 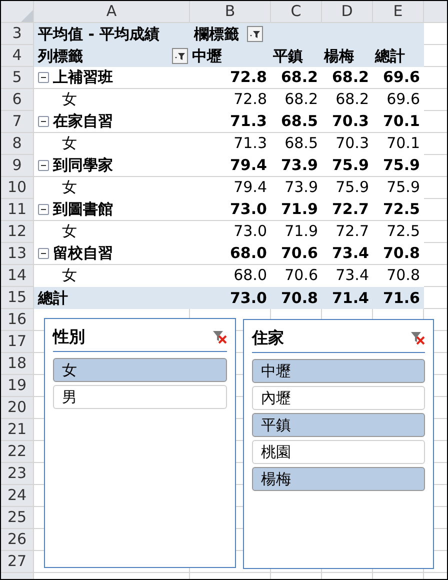 I want to click on slicer-item: 內壢, so click(x=338, y=398).